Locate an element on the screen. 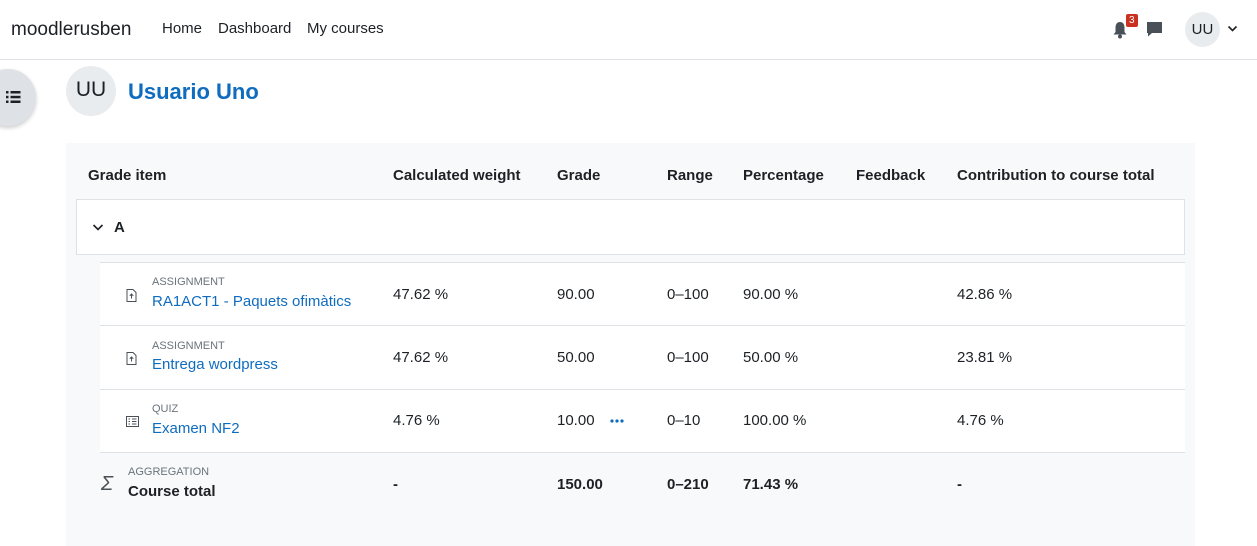 Image resolution: width=1257 pixels, height=546 pixels. table-row is located at coordinates (642, 421).